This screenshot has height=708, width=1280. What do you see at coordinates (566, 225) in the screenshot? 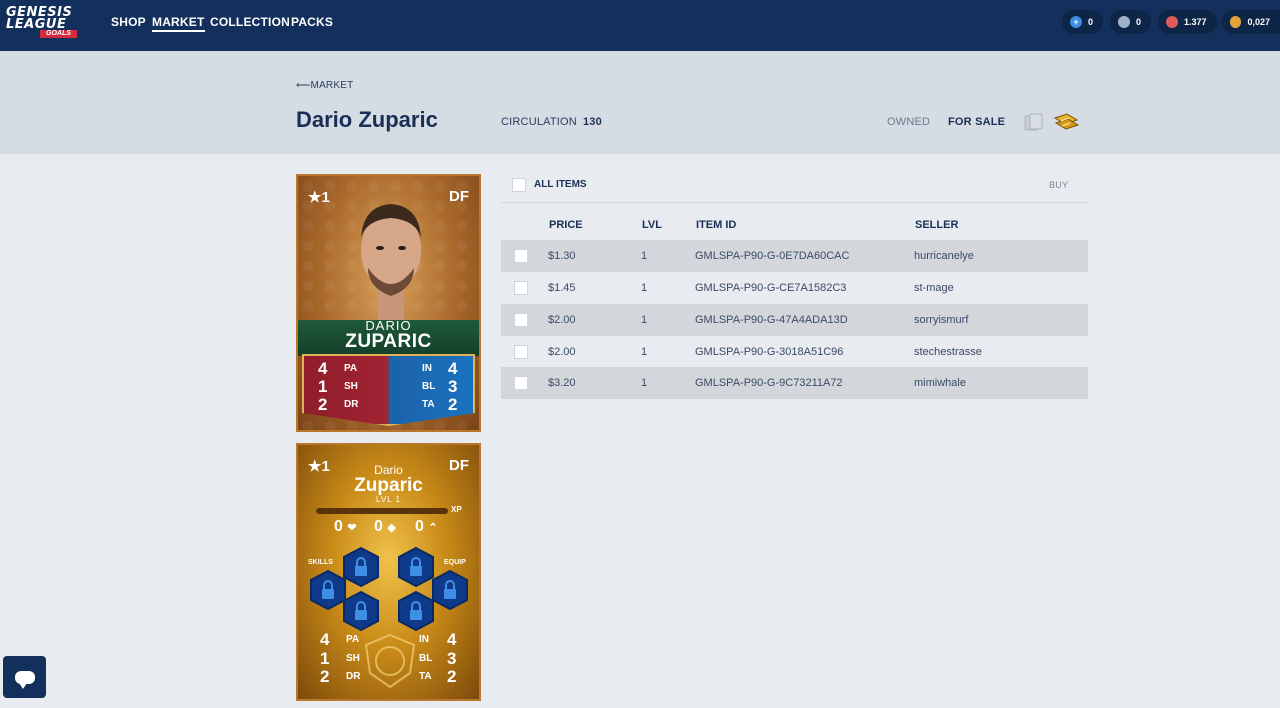
I see `column-header-price: PRICE` at bounding box center [566, 225].